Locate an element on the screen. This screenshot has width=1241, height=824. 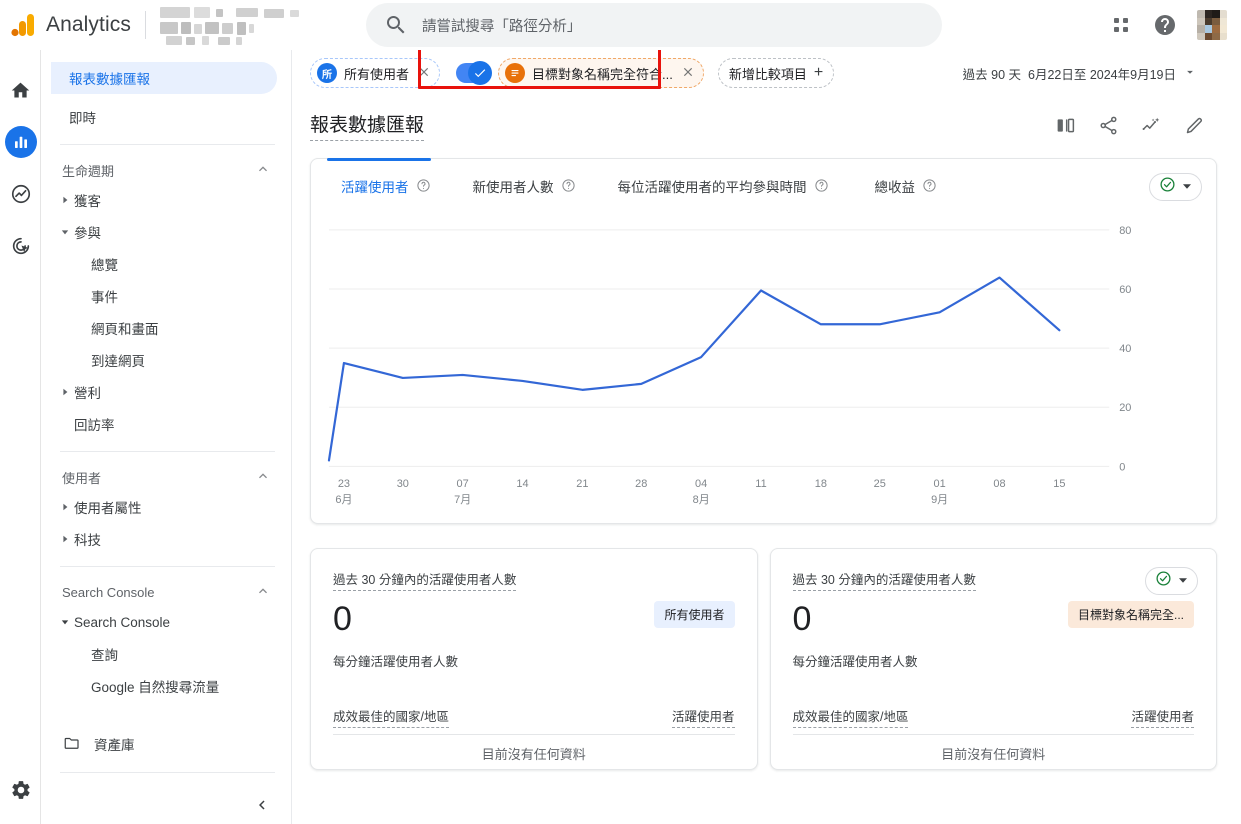
sidebar-item-queries: 查詢 is located at coordinates (166, 654).